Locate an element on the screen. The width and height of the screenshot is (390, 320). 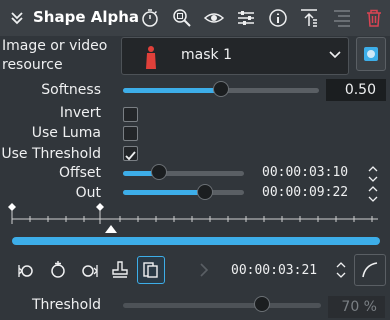
use-luma-label: Use Luma is located at coordinates (66, 133).